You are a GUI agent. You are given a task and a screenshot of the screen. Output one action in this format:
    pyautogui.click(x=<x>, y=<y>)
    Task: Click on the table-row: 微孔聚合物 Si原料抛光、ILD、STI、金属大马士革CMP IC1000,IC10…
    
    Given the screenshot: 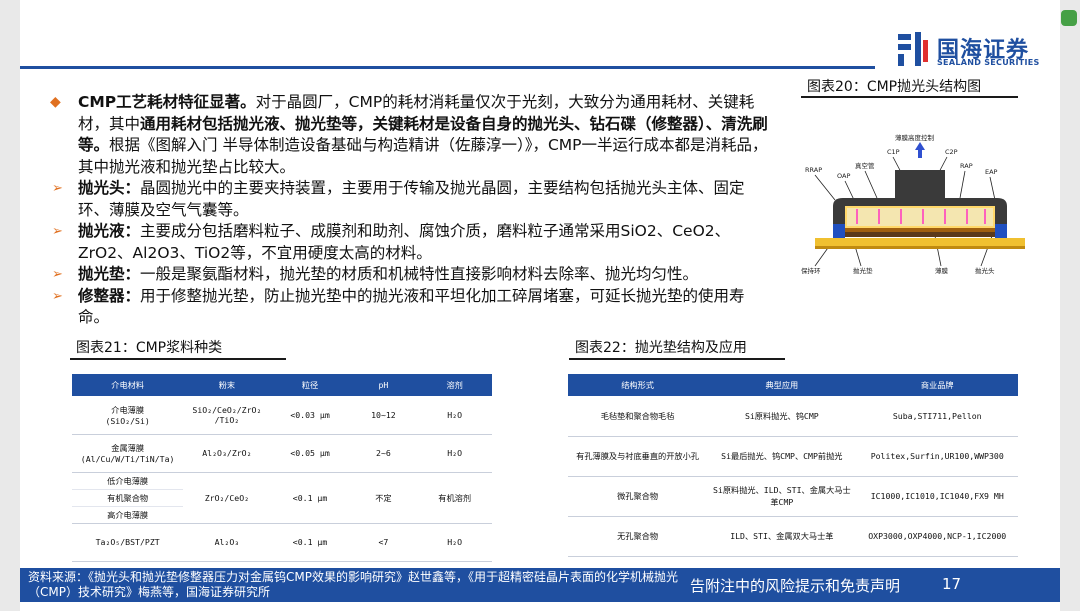 What is the action you would take?
    pyautogui.click(x=793, y=496)
    